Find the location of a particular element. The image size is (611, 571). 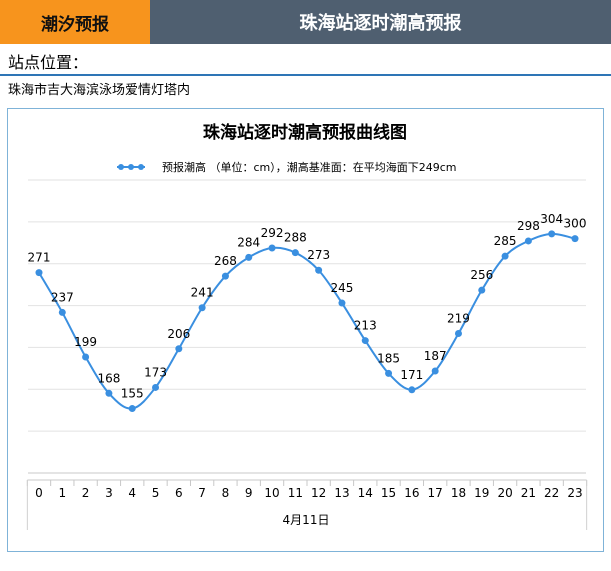

data-label: 245 is located at coordinates (342, 288).